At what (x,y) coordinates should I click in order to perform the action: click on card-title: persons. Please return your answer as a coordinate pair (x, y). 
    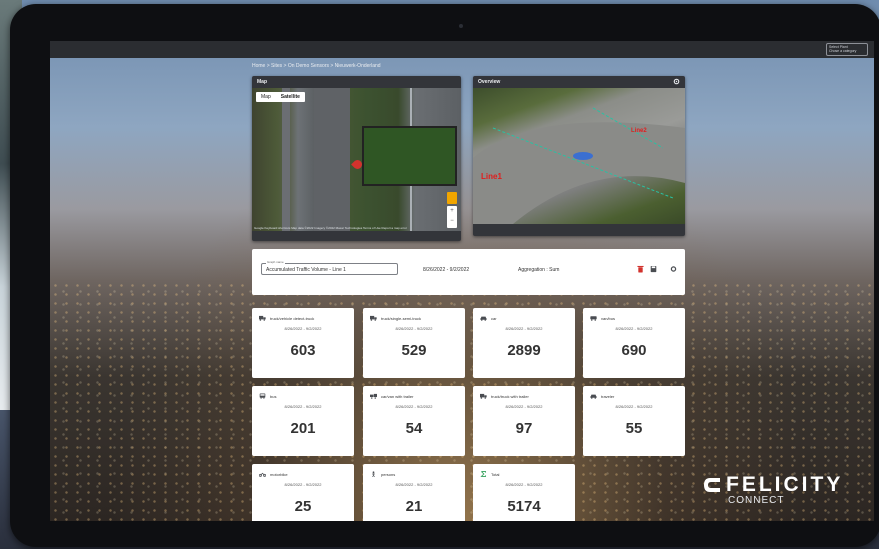
    Looking at the image, I should click on (388, 474).